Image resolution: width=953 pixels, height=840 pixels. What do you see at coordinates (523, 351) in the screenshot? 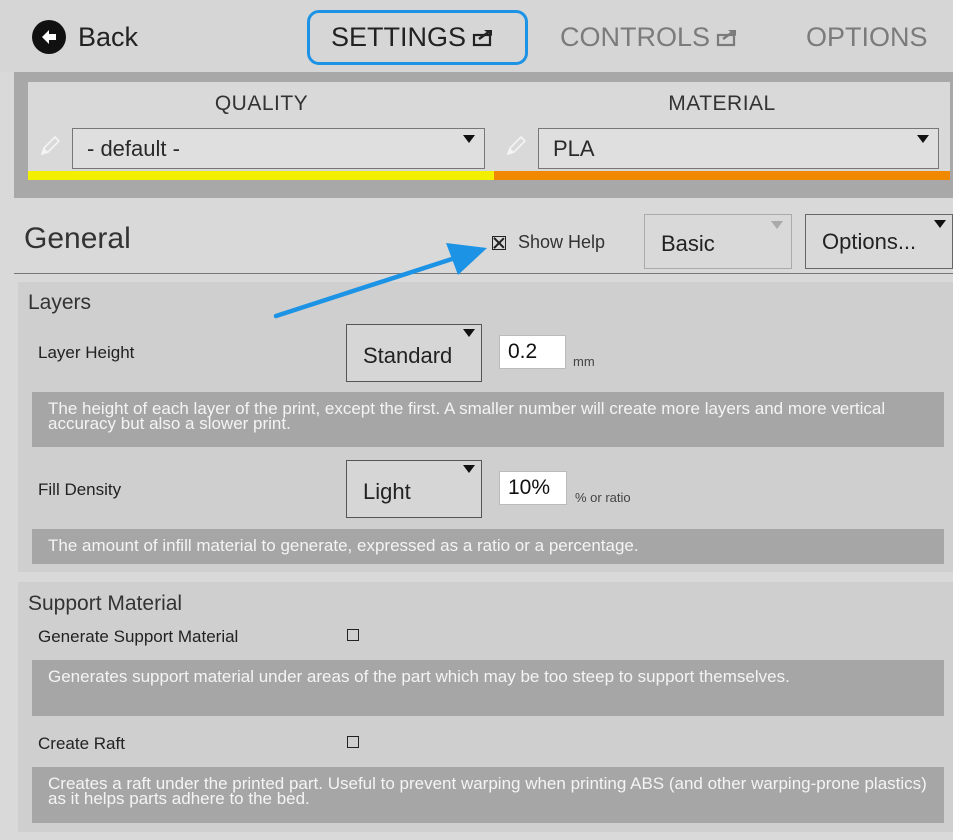
I see `layer-height-value: 0.2` at bounding box center [523, 351].